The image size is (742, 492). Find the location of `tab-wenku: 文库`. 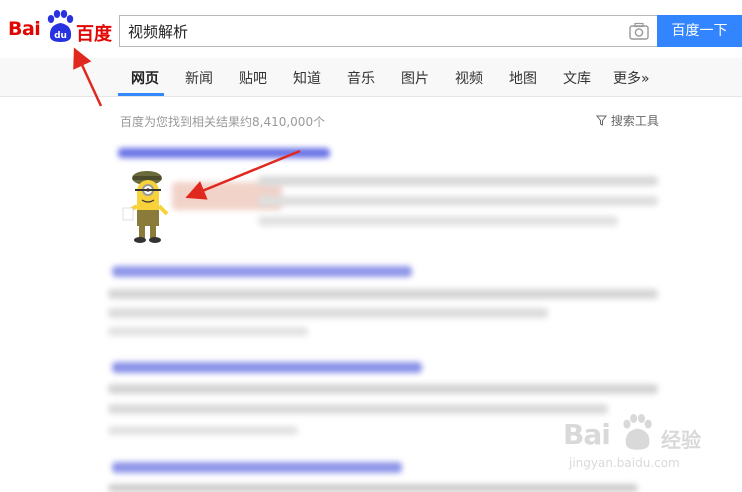

tab-wenku: 文库 is located at coordinates (577, 78).